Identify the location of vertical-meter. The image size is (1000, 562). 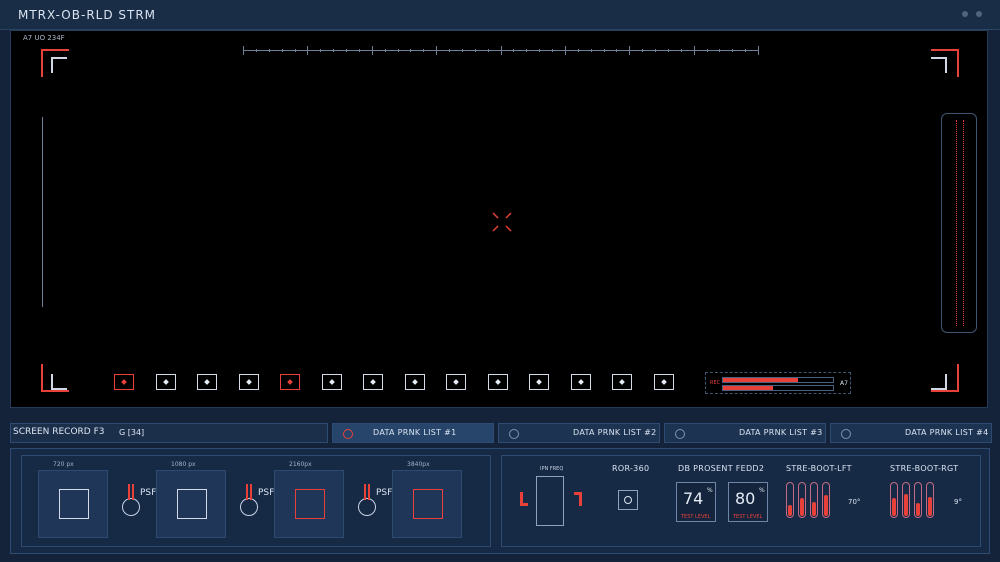
(959, 223).